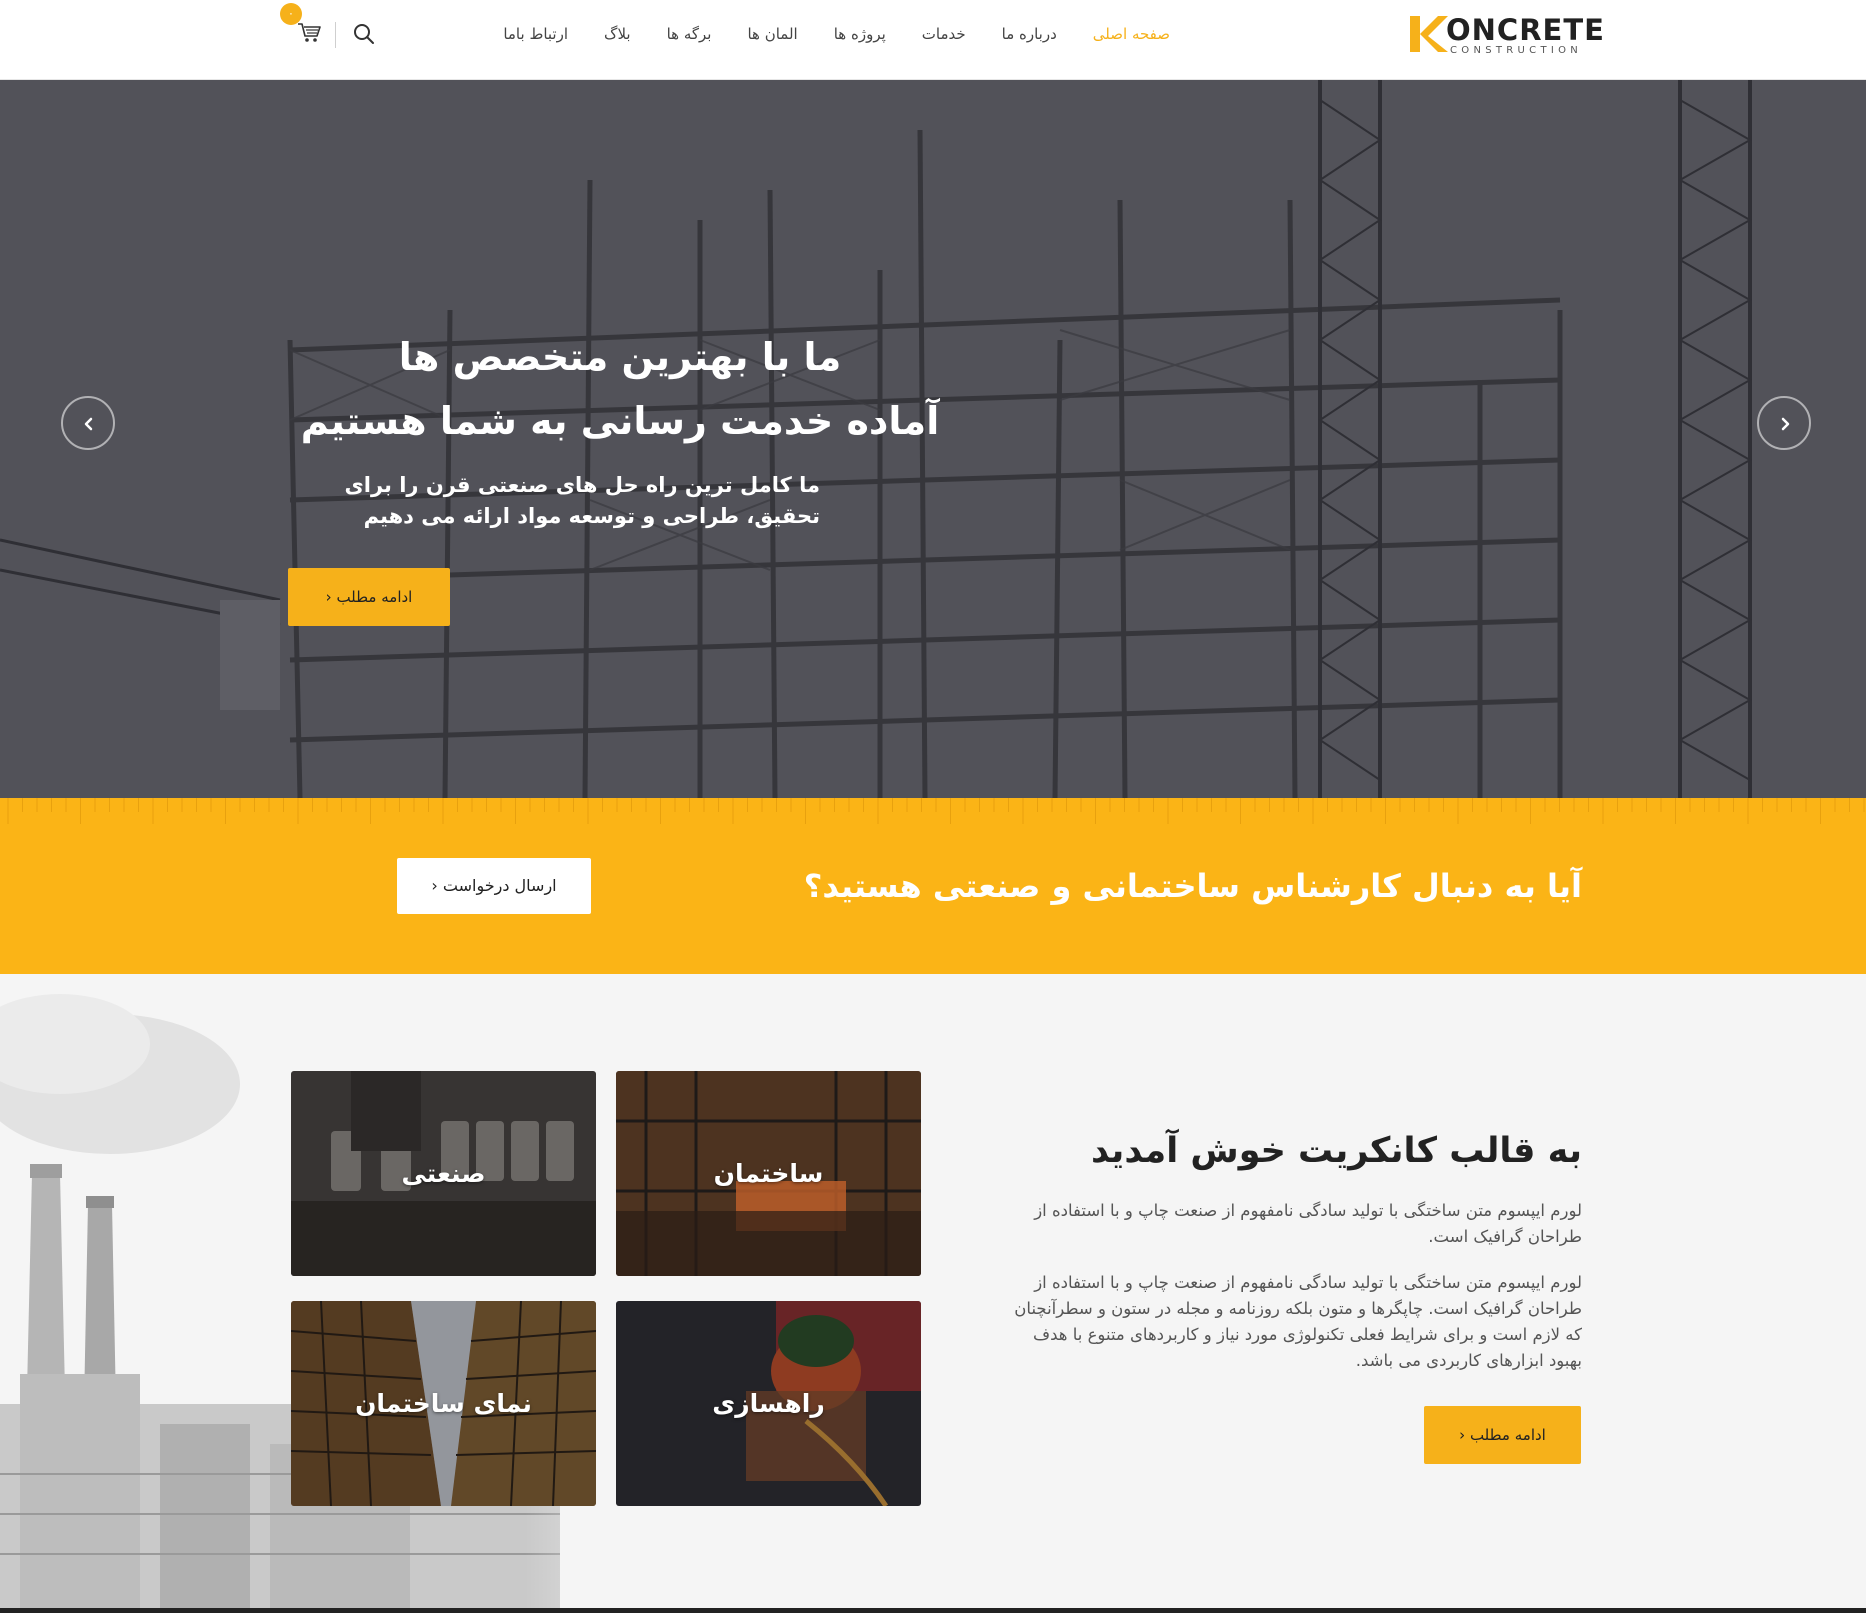 The height and width of the screenshot is (1613, 1866). Describe the element at coordinates (689, 34) in the screenshot. I see `nav-item-6: برگه ها` at that location.